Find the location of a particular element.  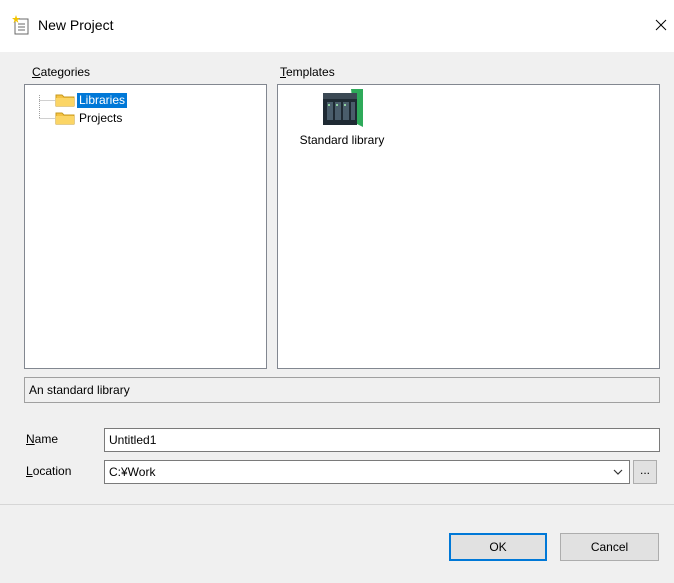

name-value: Untitled1 is located at coordinates (133, 440).